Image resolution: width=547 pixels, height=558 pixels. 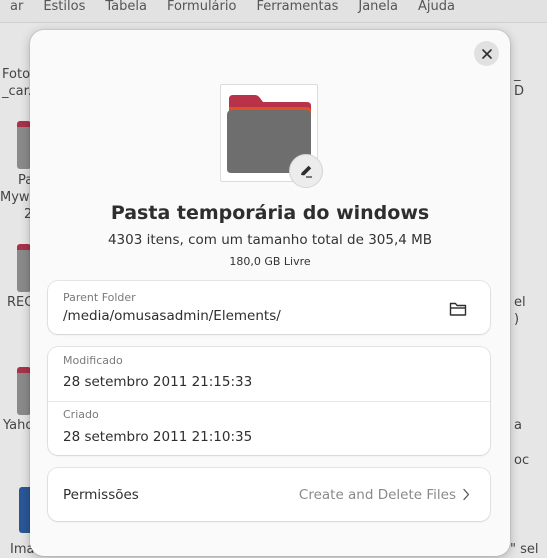 What do you see at coordinates (522, 460) in the screenshot?
I see `bg-file-label: oc` at bounding box center [522, 460].